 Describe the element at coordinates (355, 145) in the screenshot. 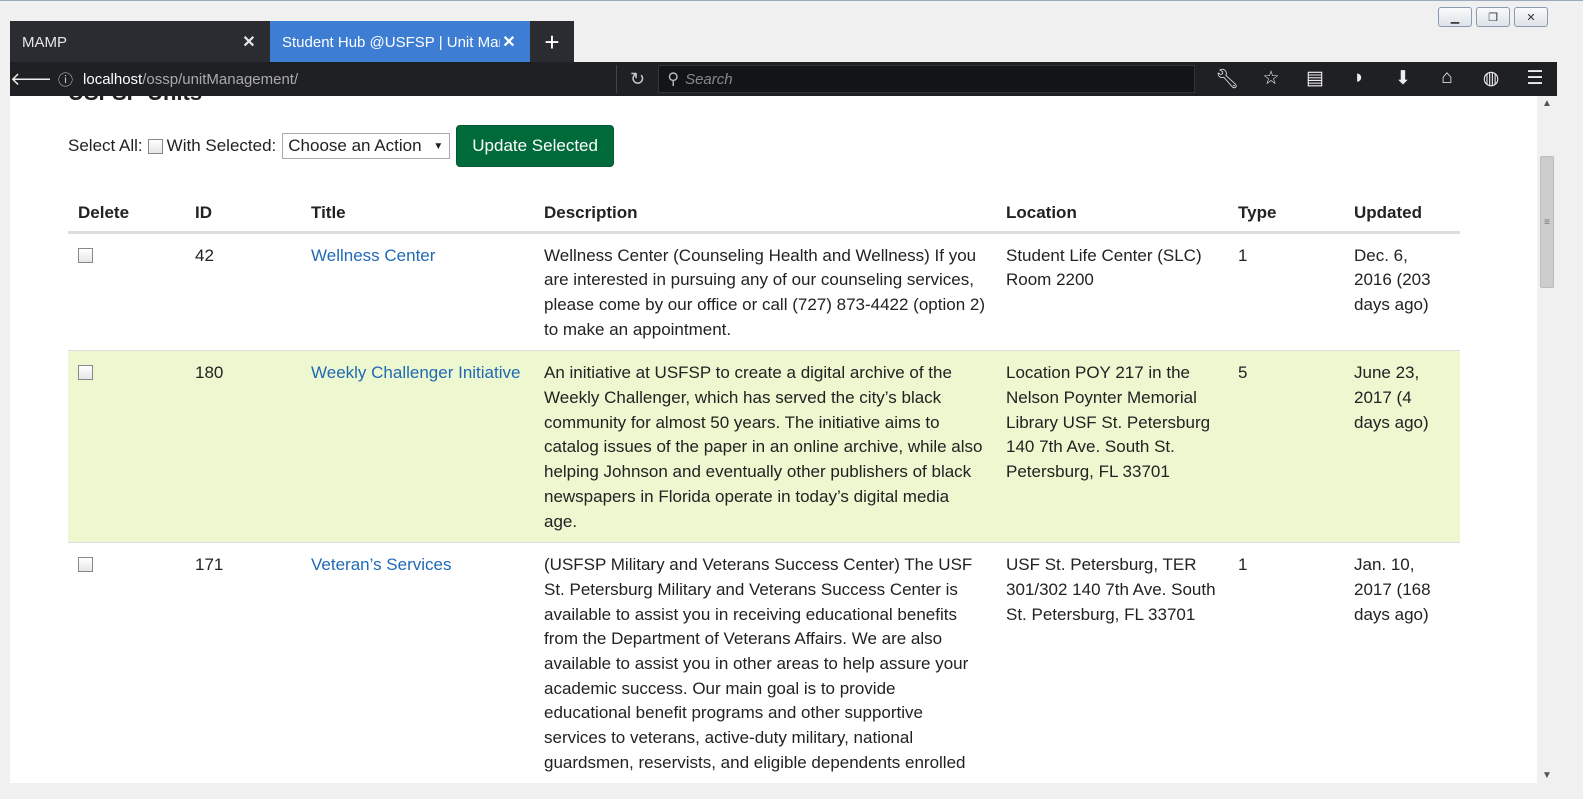

I see `action-select-value: Choose an Action` at that location.